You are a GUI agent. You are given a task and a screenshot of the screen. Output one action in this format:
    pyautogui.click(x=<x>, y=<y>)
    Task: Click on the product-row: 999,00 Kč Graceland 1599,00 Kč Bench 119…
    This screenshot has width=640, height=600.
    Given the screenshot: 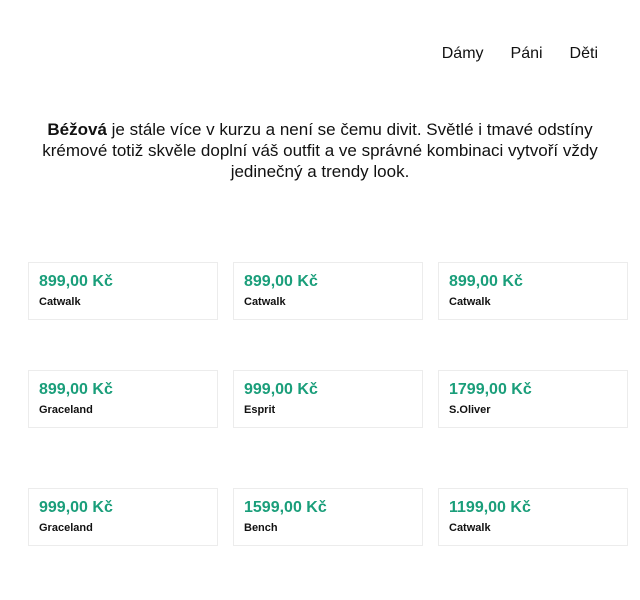 What is the action you would take?
    pyautogui.click(x=328, y=517)
    